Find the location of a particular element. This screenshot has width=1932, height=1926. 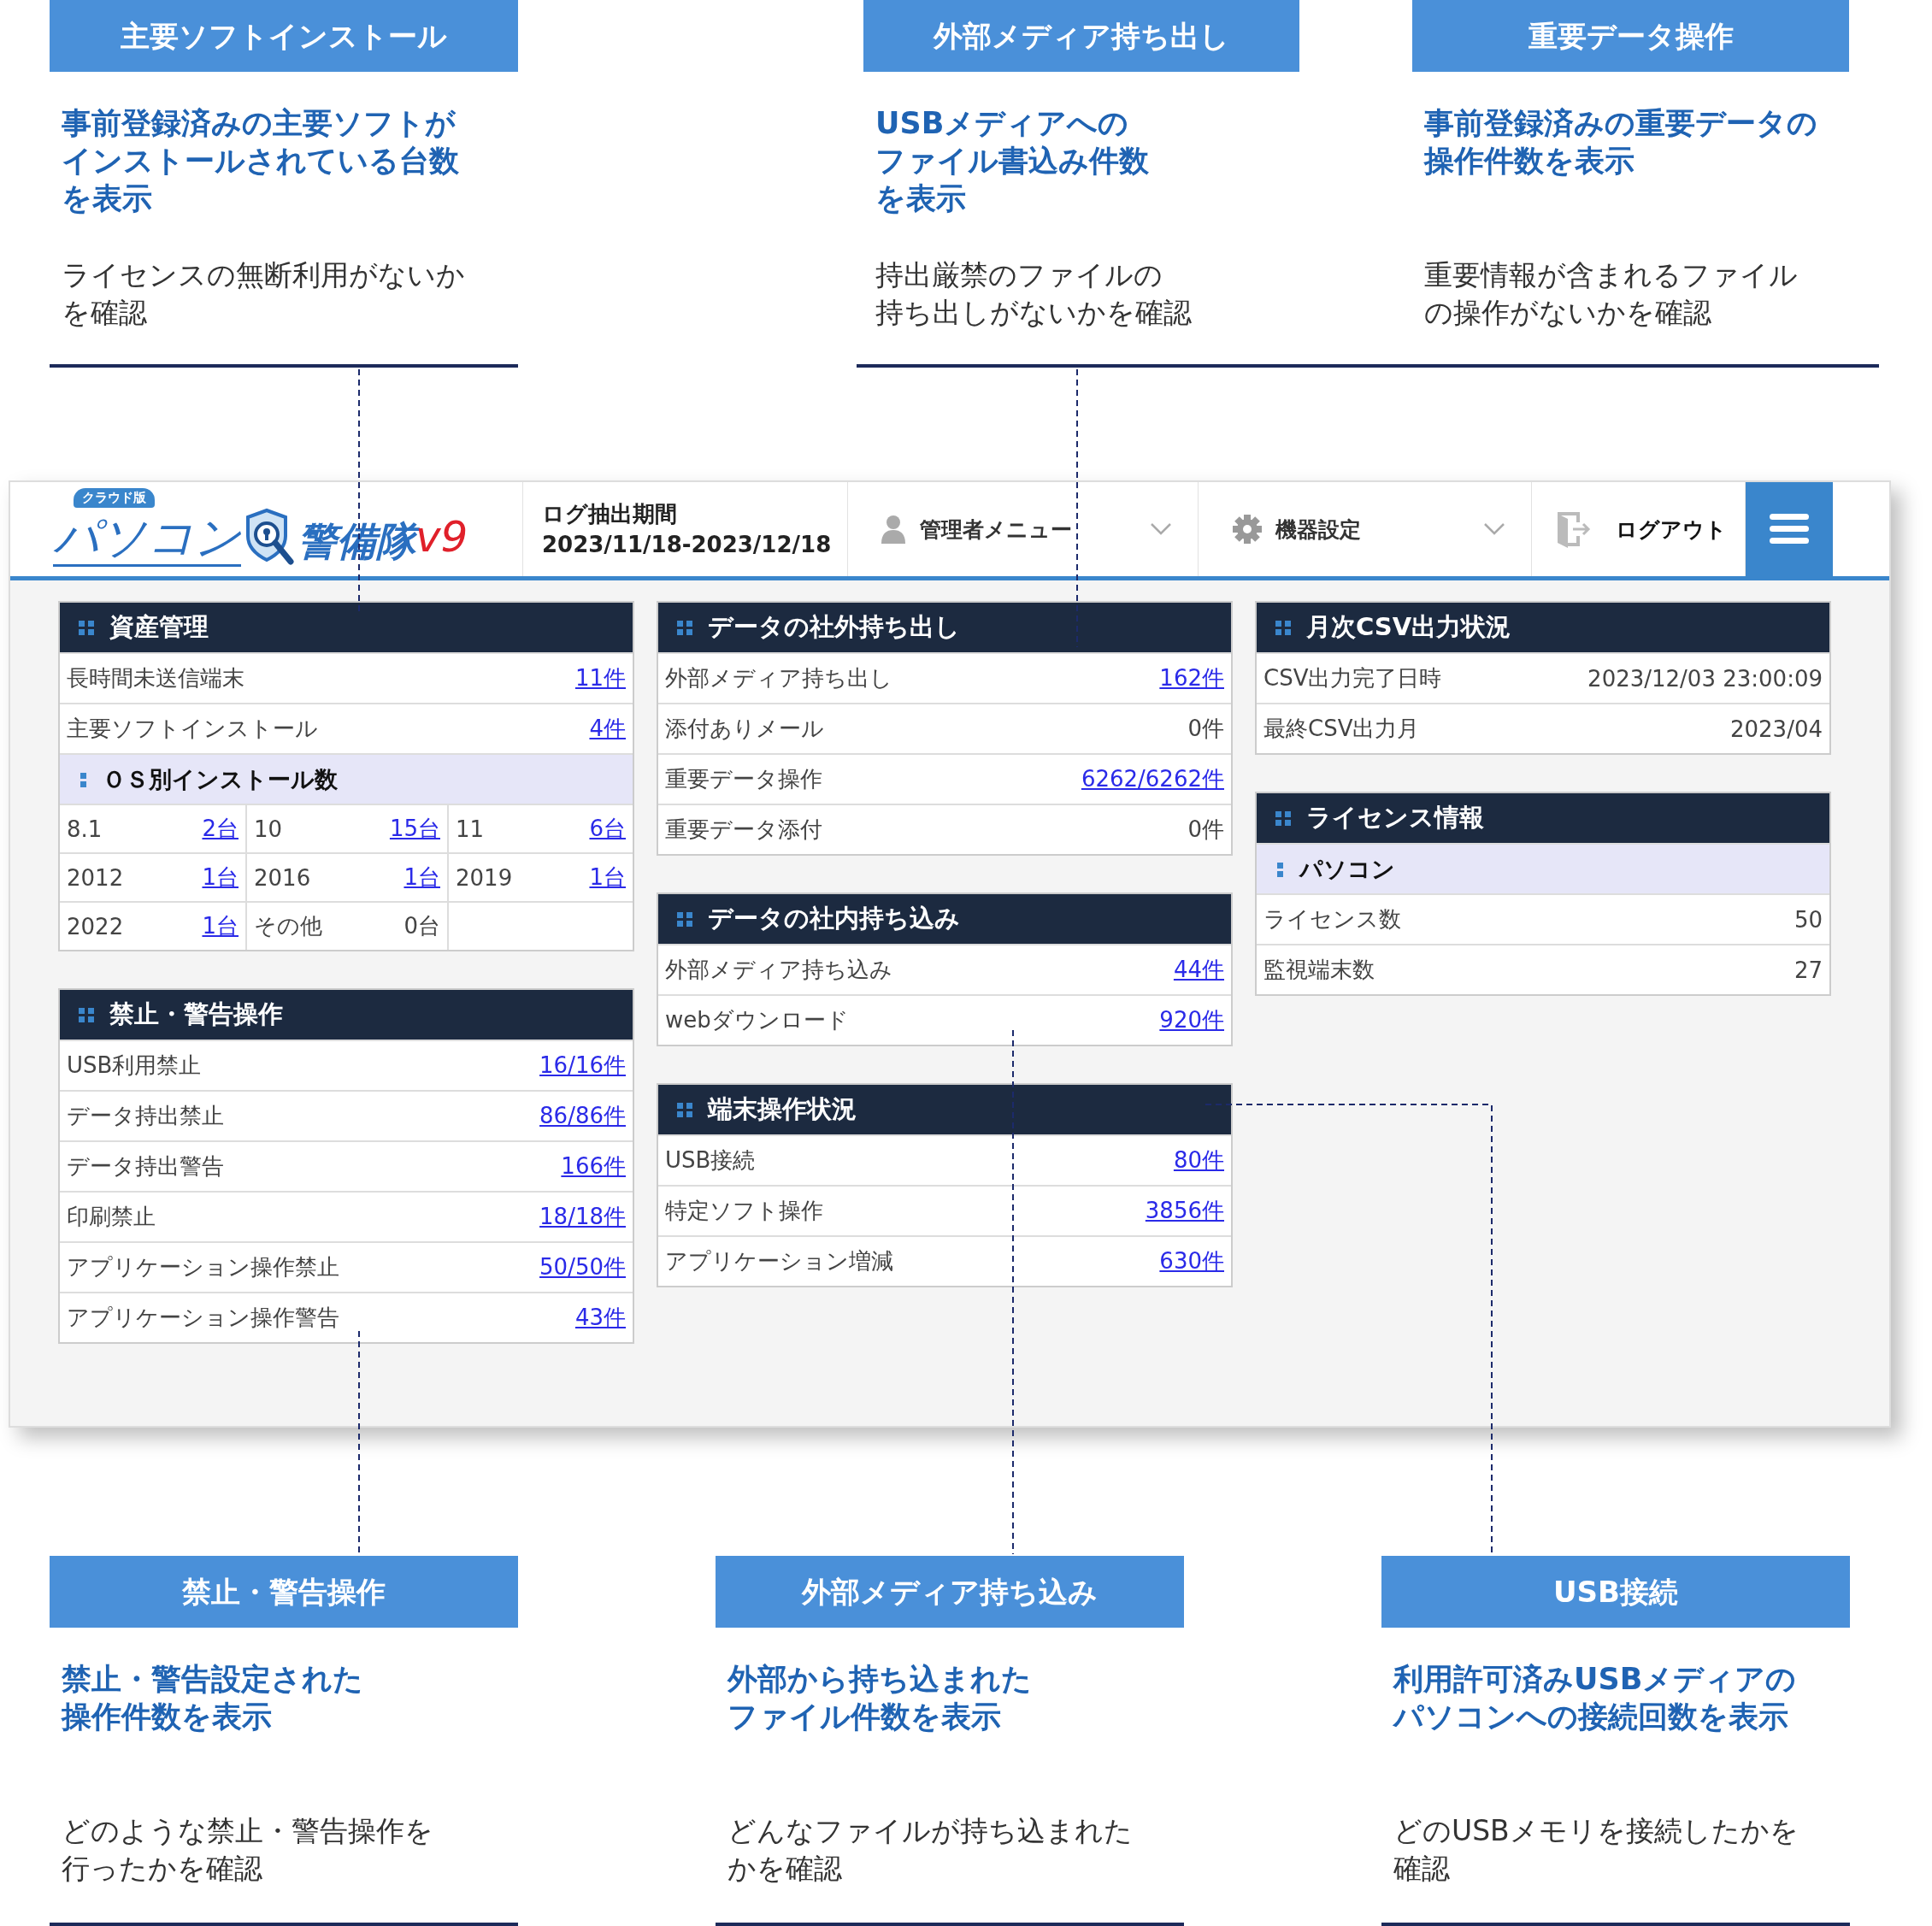

row-label: ライセンス数 is located at coordinates (1332, 920).